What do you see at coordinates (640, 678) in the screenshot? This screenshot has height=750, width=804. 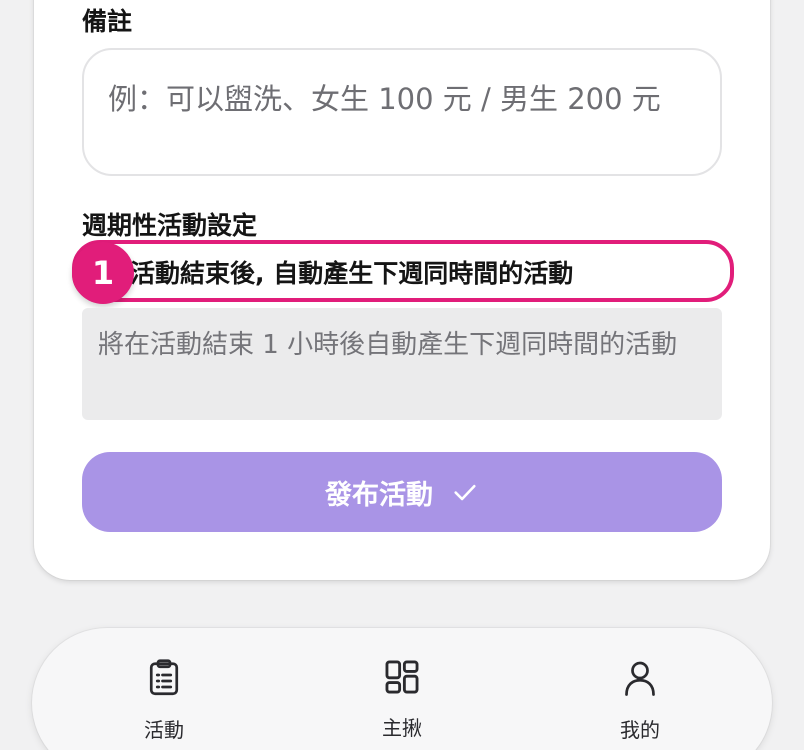 I see `user-icon` at bounding box center [640, 678].